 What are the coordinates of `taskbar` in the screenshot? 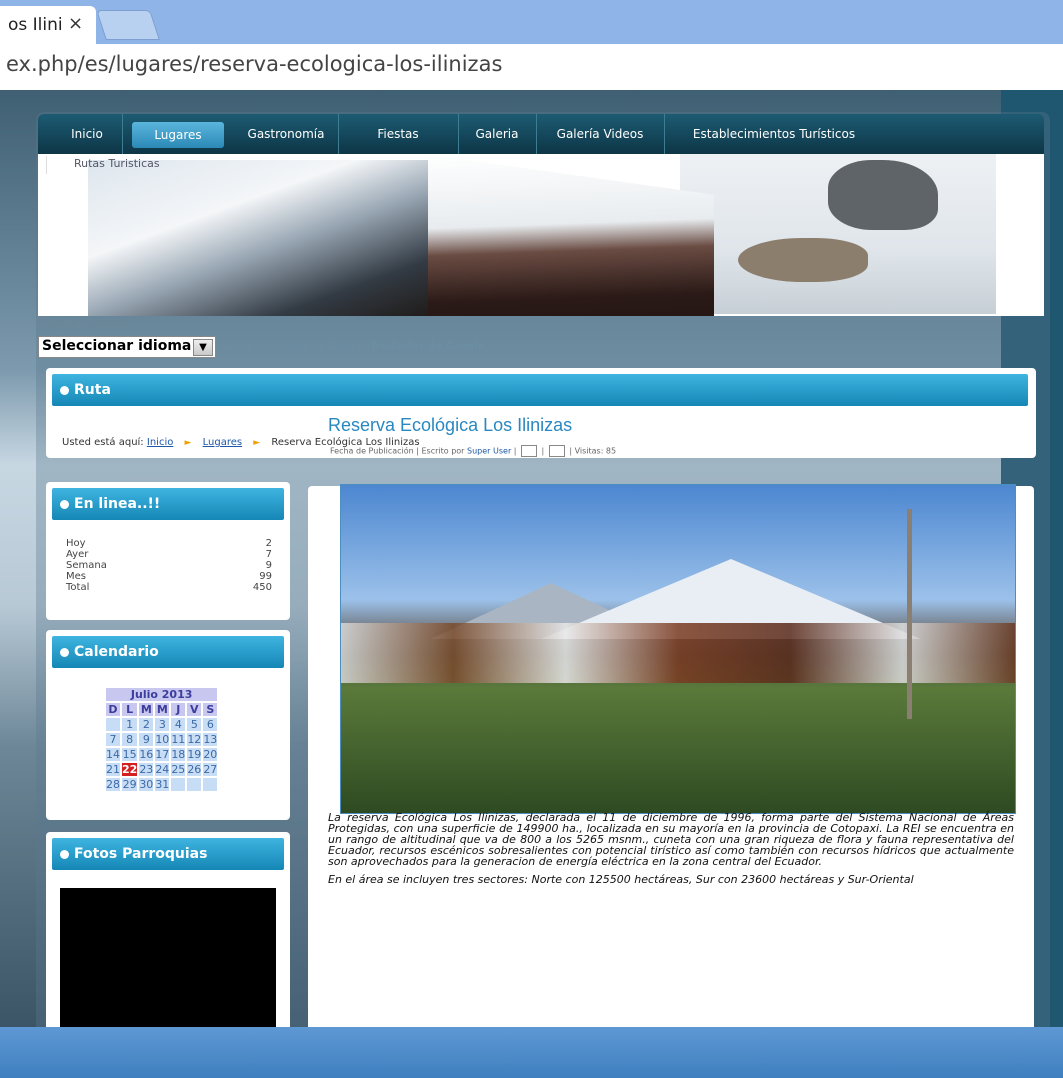 It's located at (531, 1052).